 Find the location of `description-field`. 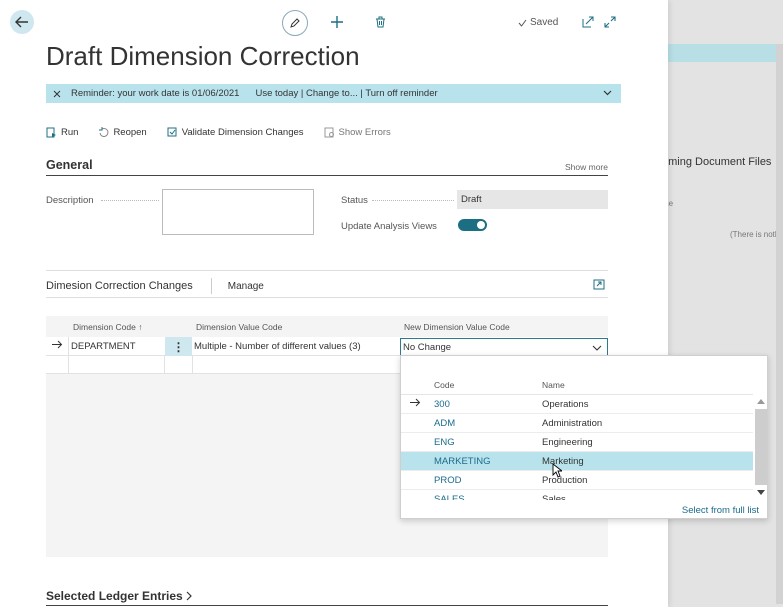

description-field is located at coordinates (238, 212).